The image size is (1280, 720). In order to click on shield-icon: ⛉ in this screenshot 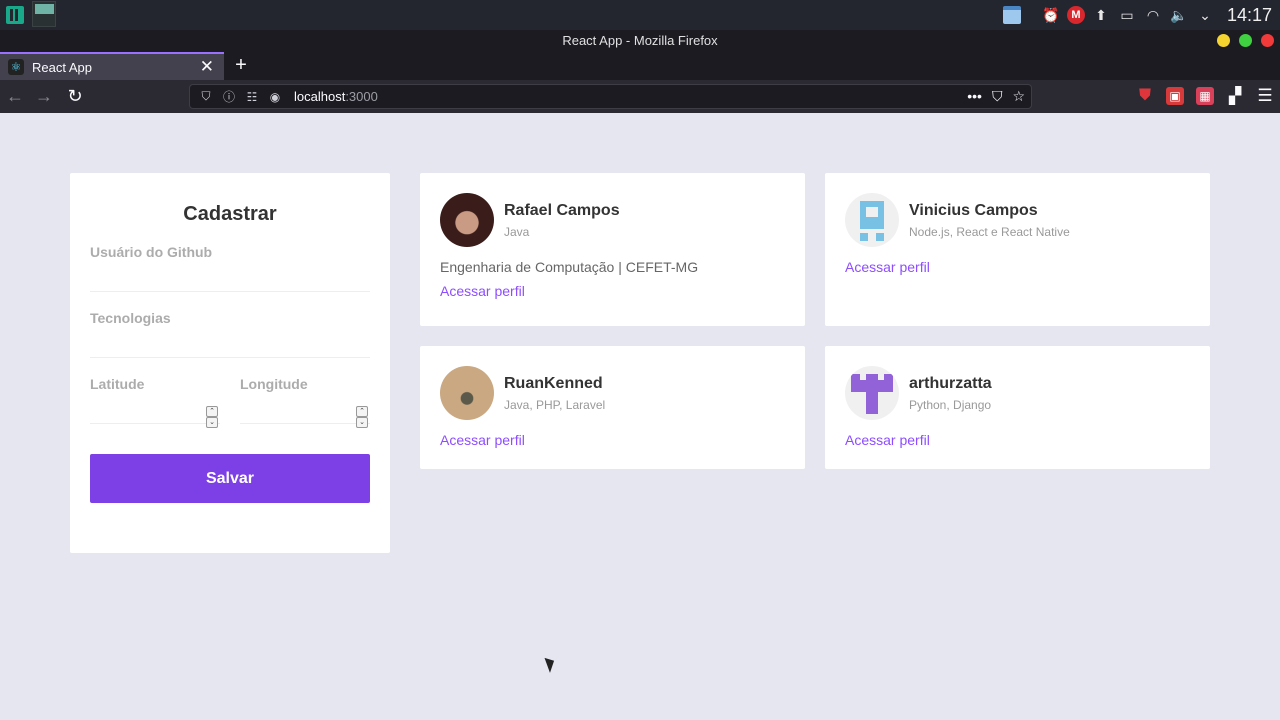, I will do `click(206, 96)`.